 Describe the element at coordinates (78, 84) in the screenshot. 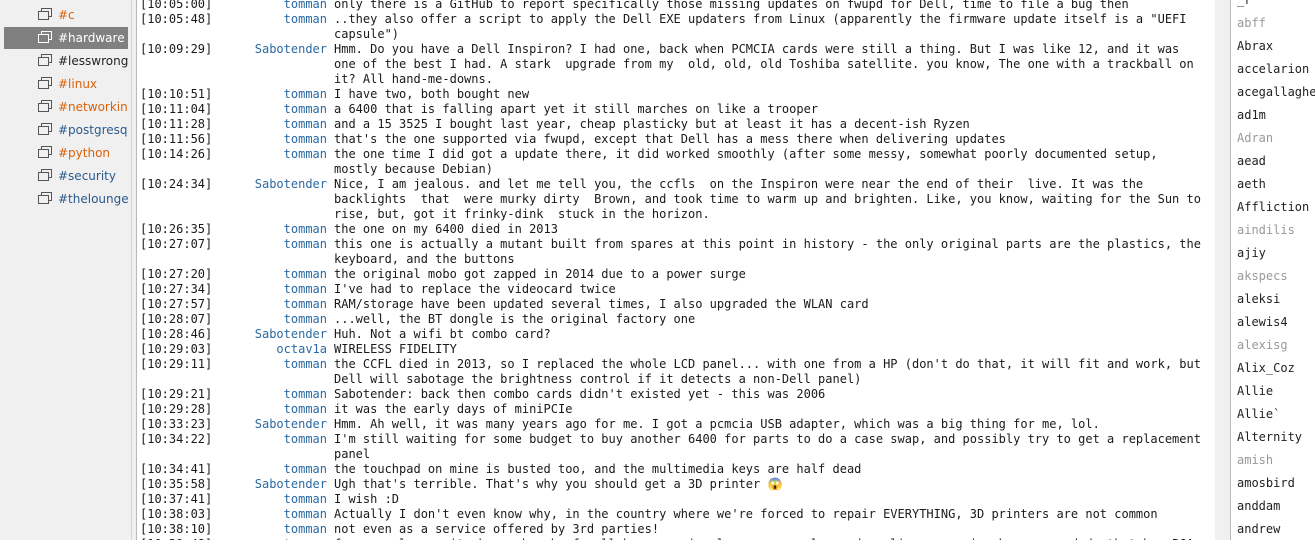

I see `sidebar-item-label: #linux` at that location.